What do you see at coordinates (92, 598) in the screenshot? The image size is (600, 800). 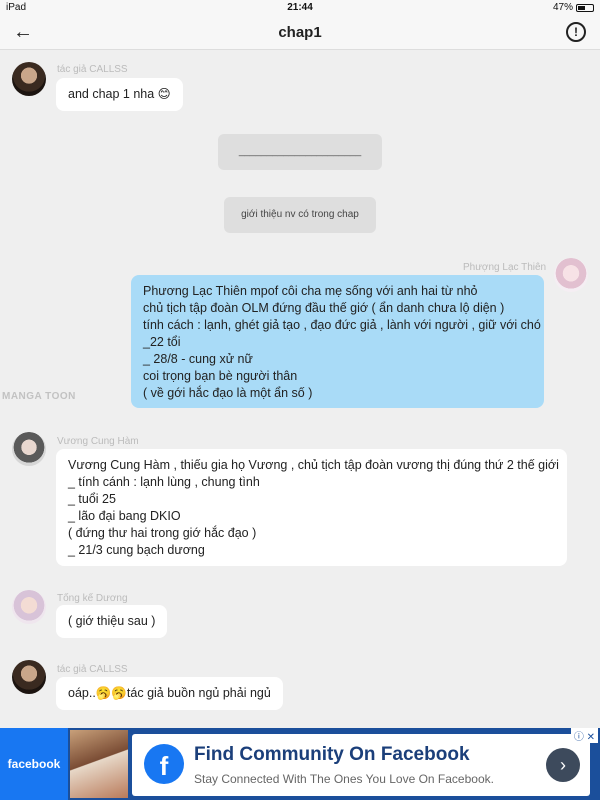 I see `message-author: Tống kế Dương` at bounding box center [92, 598].